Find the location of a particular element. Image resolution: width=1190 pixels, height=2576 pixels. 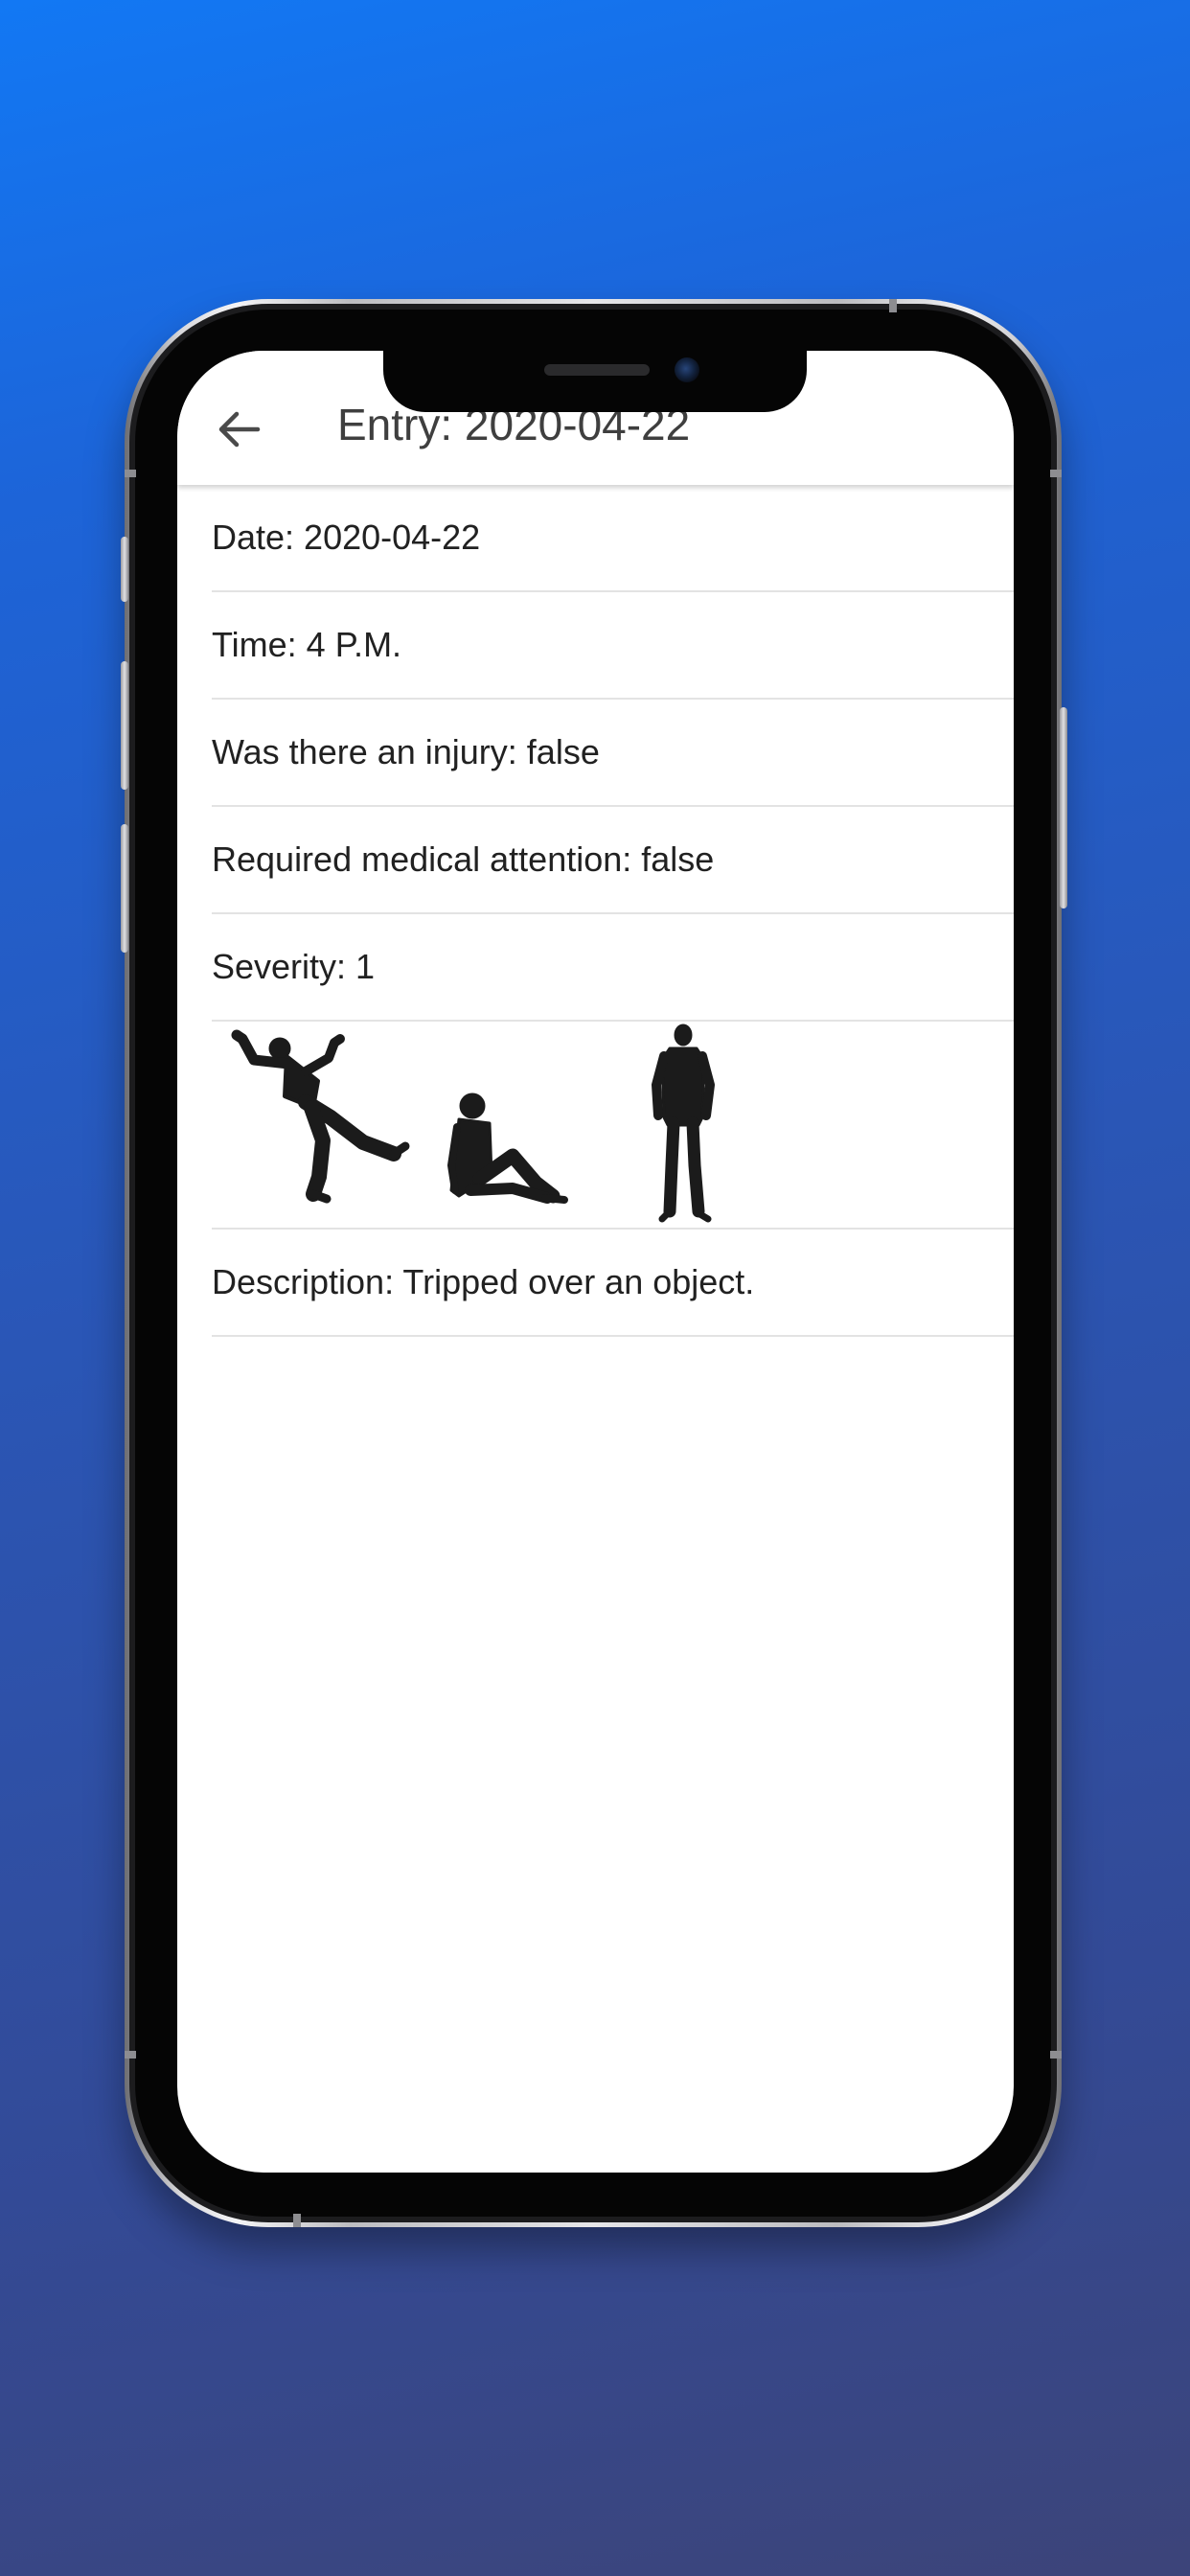

date-row: Date: 2020-04-22 is located at coordinates (613, 538).